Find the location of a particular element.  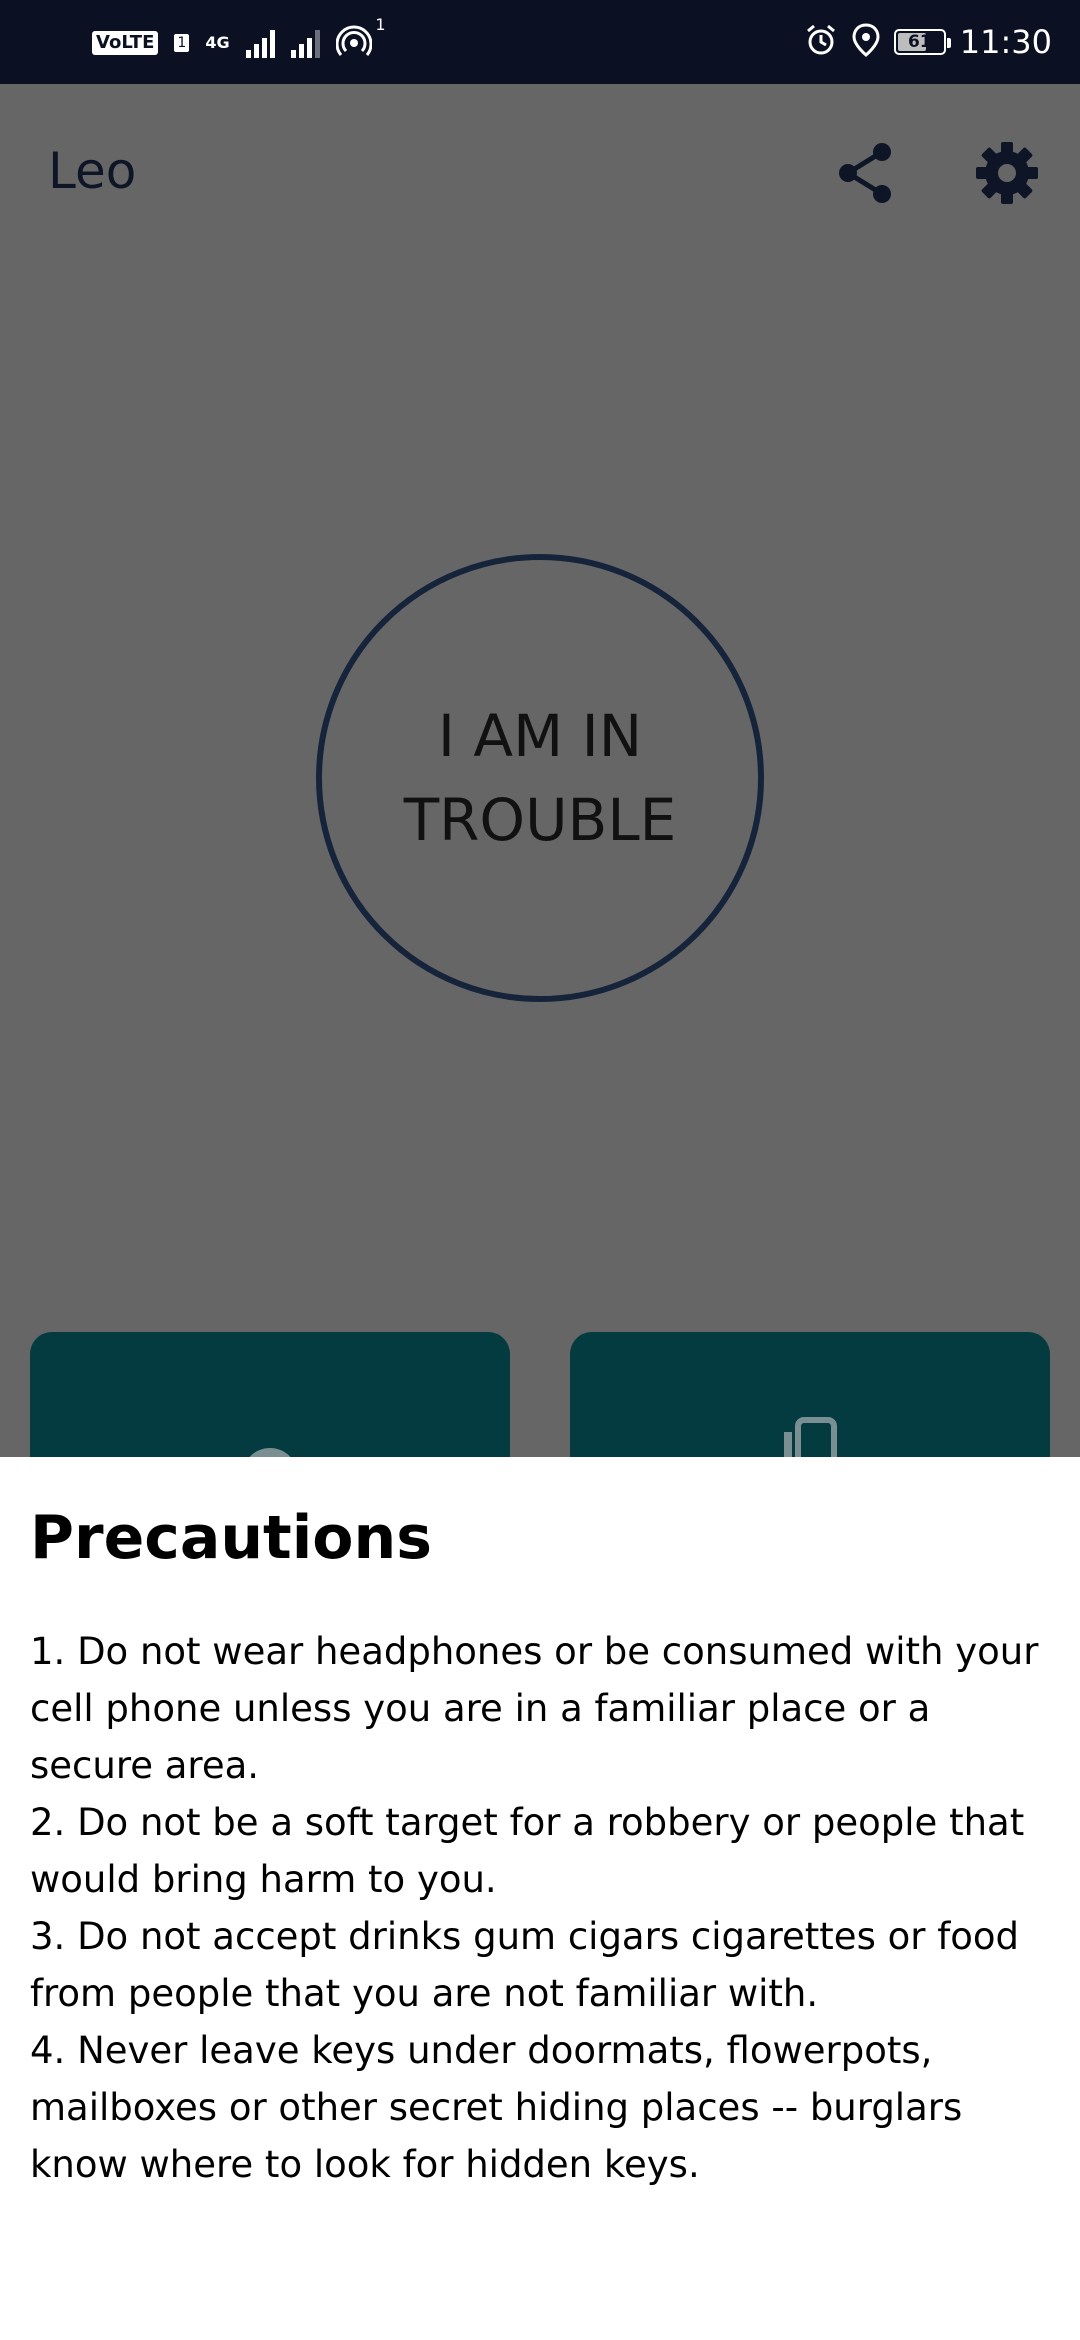

trouble-button-label: I AM IN TROUBLE is located at coordinates (540, 778).